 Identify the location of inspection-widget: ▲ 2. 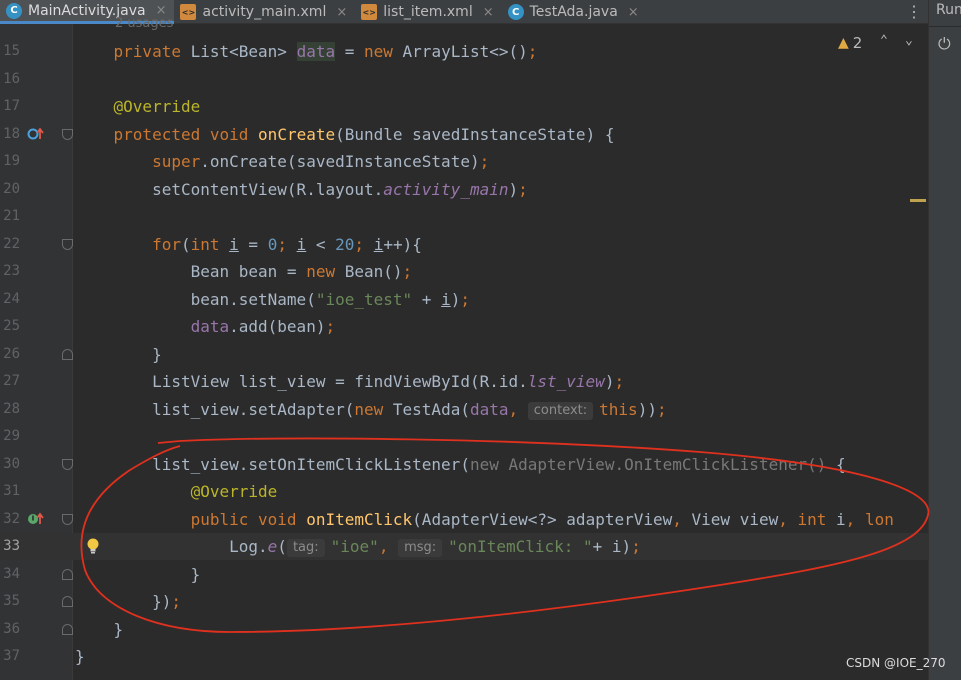
(850, 43).